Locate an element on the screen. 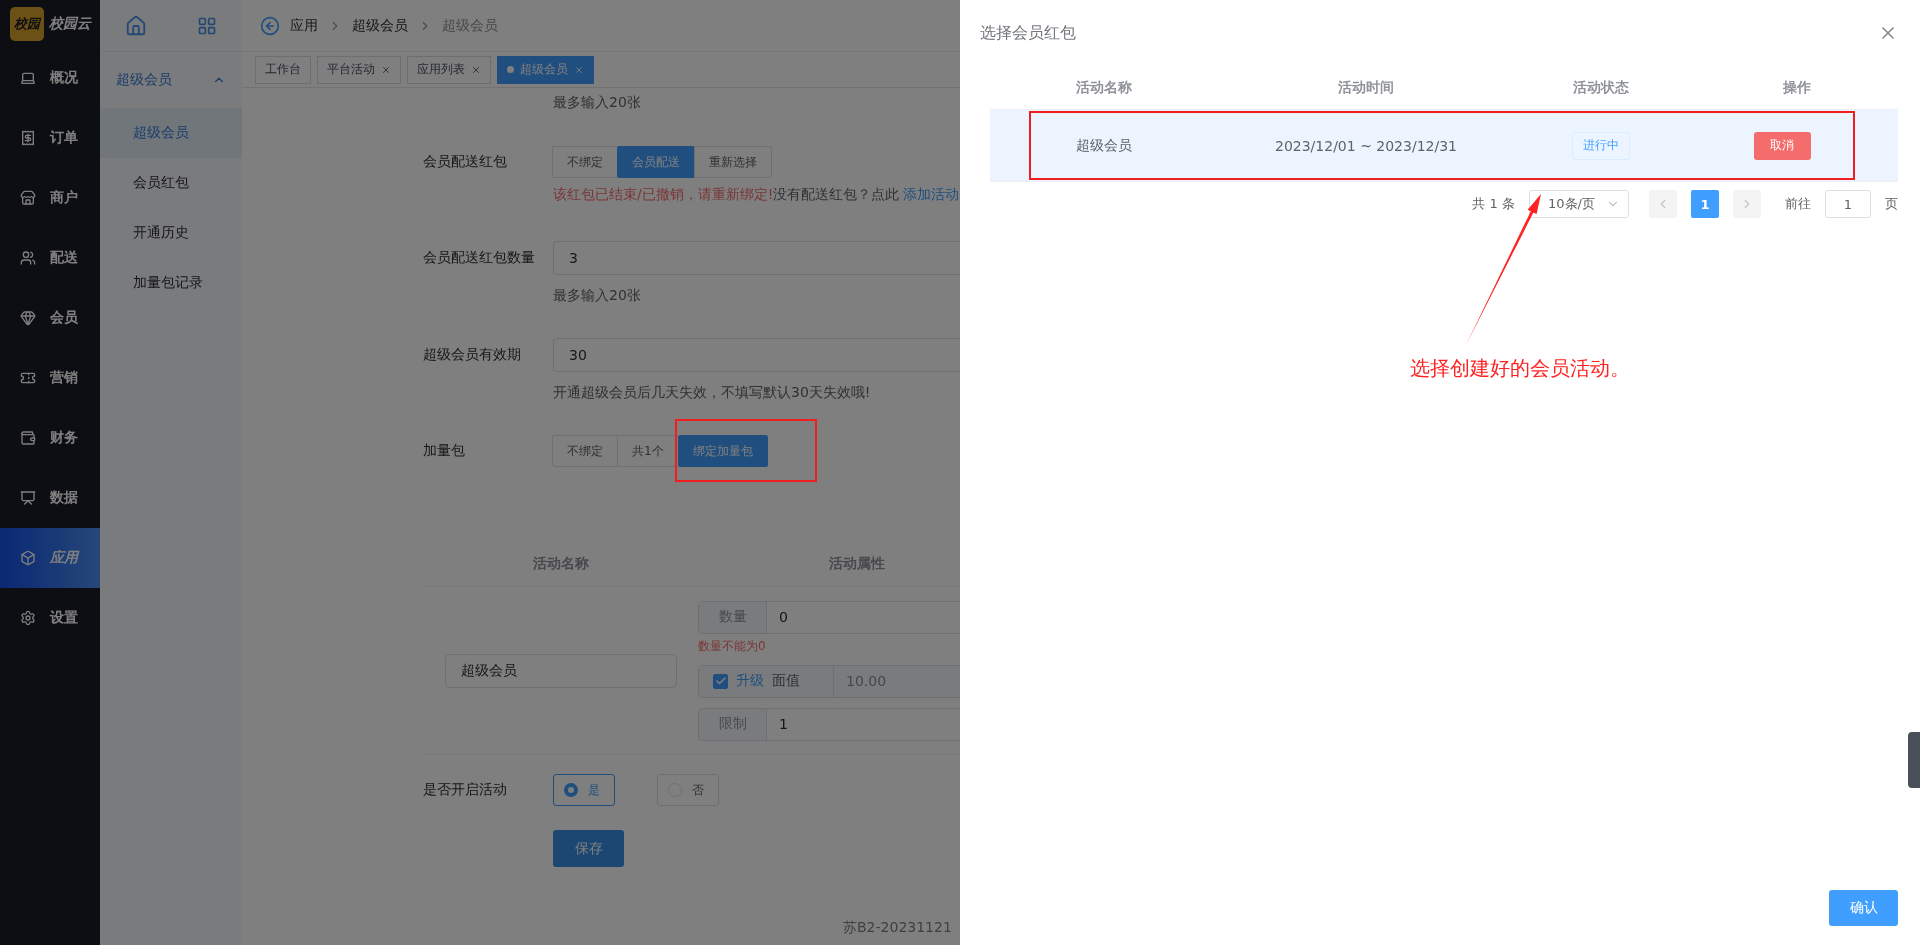 Image resolution: width=1920 pixels, height=945 pixels. error-text: 该红包已结束/已撤销，请重新绑定! is located at coordinates (663, 194).